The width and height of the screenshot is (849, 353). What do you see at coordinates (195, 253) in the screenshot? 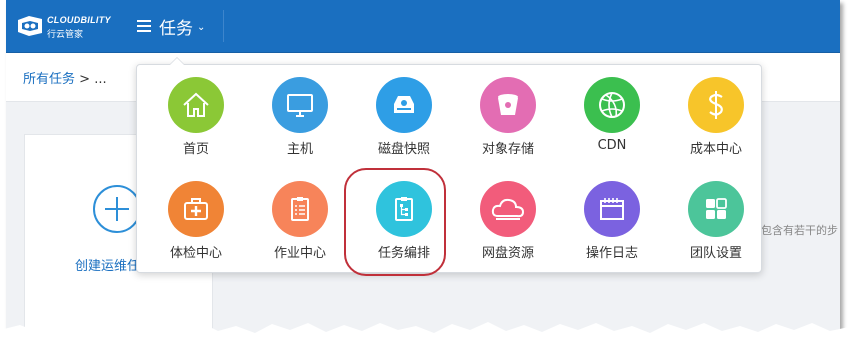
I see `app-label: 体检中心` at bounding box center [195, 253].